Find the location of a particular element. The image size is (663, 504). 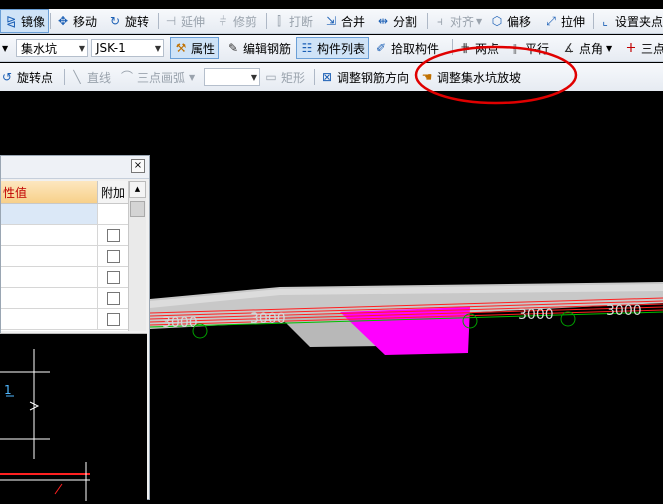

column-header-extra: 附加 is located at coordinates (113, 192).